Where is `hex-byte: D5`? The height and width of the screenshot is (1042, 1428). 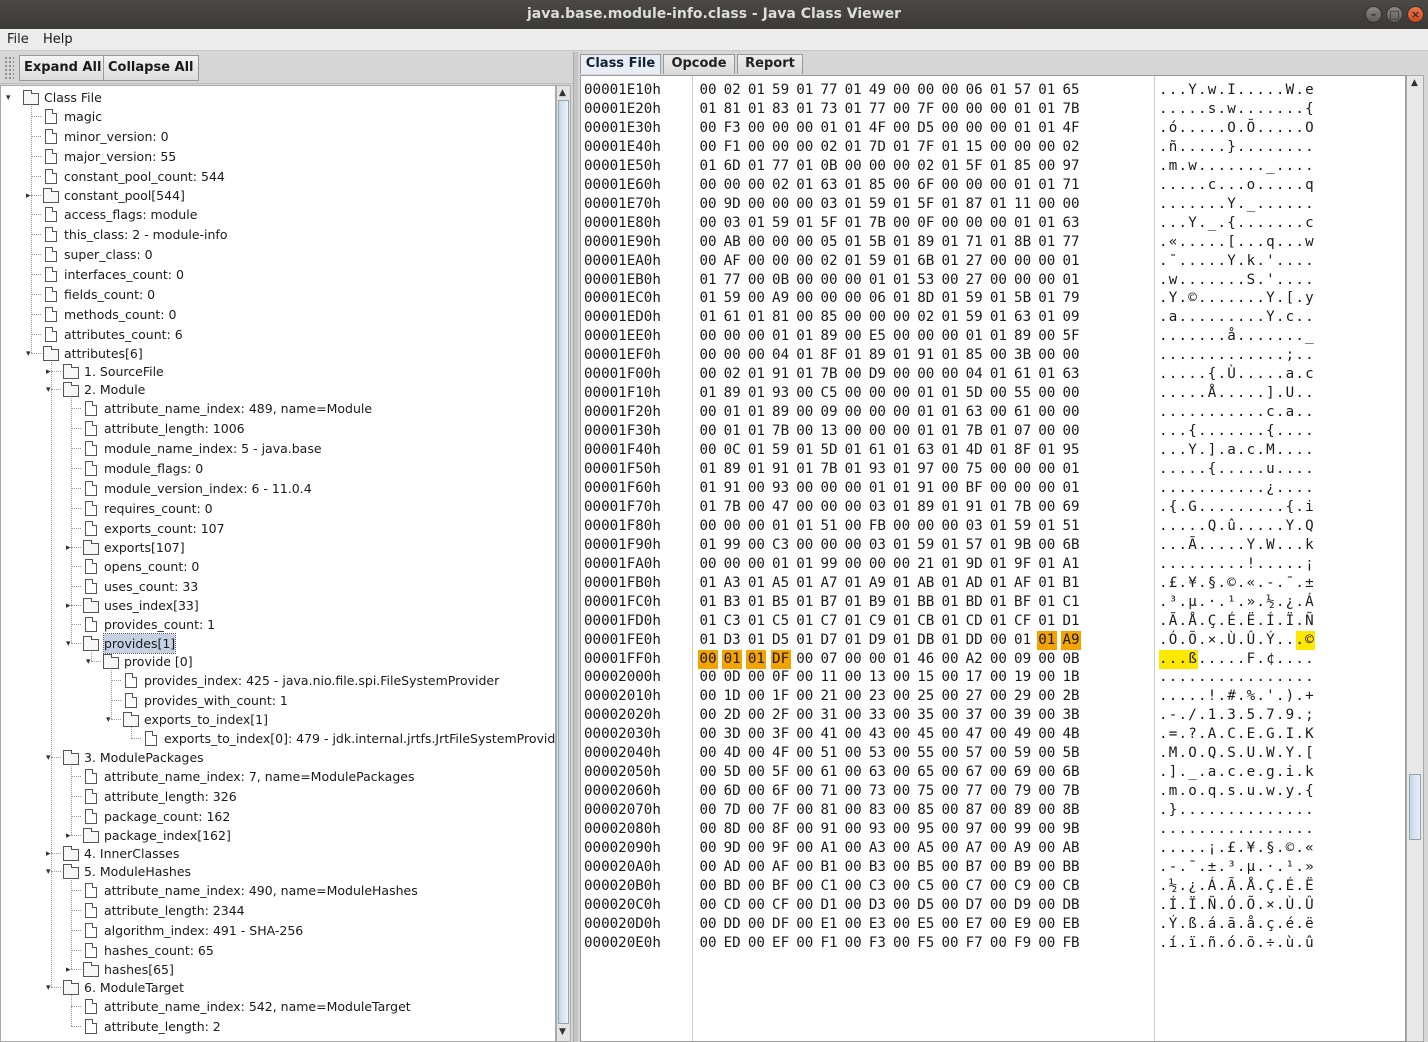 hex-byte: D5 is located at coordinates (781, 640).